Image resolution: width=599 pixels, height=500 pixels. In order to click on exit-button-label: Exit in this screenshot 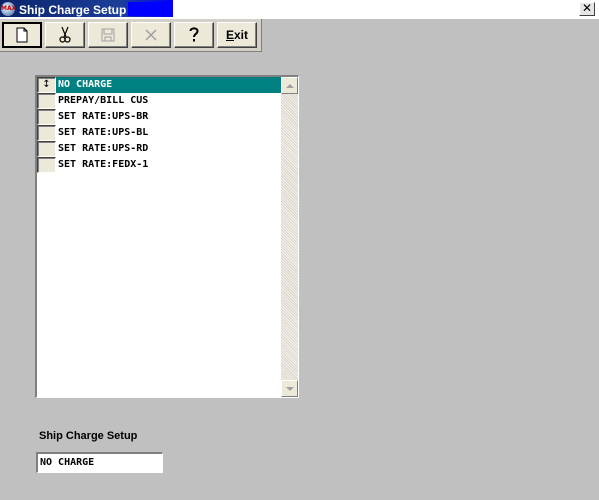, I will do `click(237, 35)`.